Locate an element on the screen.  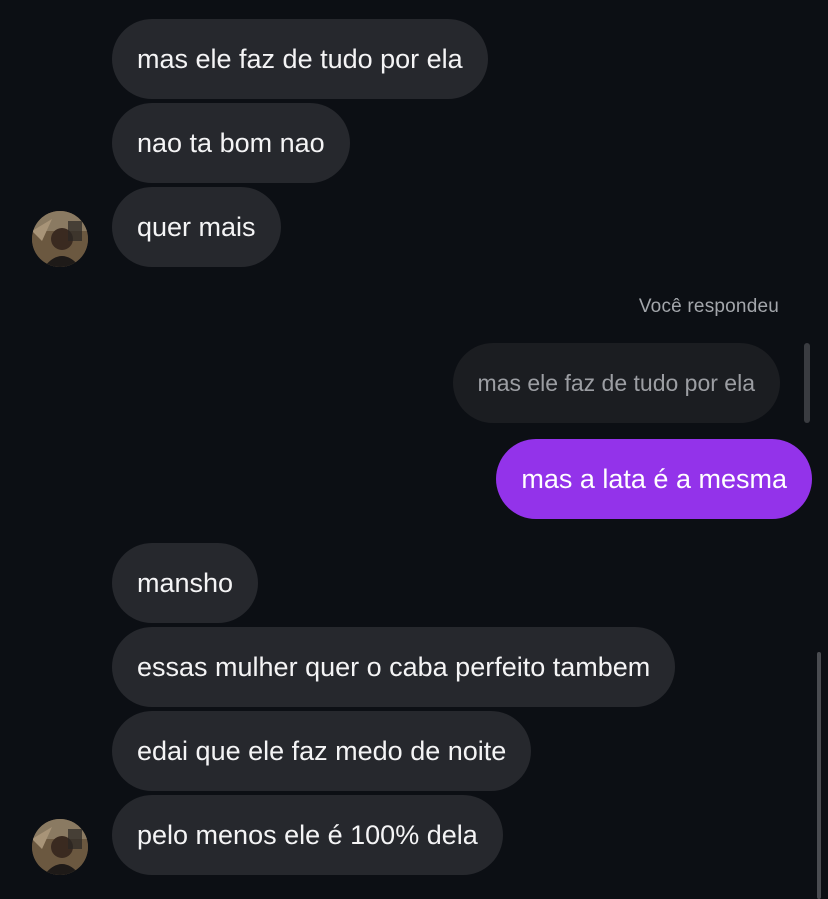
incoming-message: mas ele faz de tudo por ela is located at coordinates (300, 59).